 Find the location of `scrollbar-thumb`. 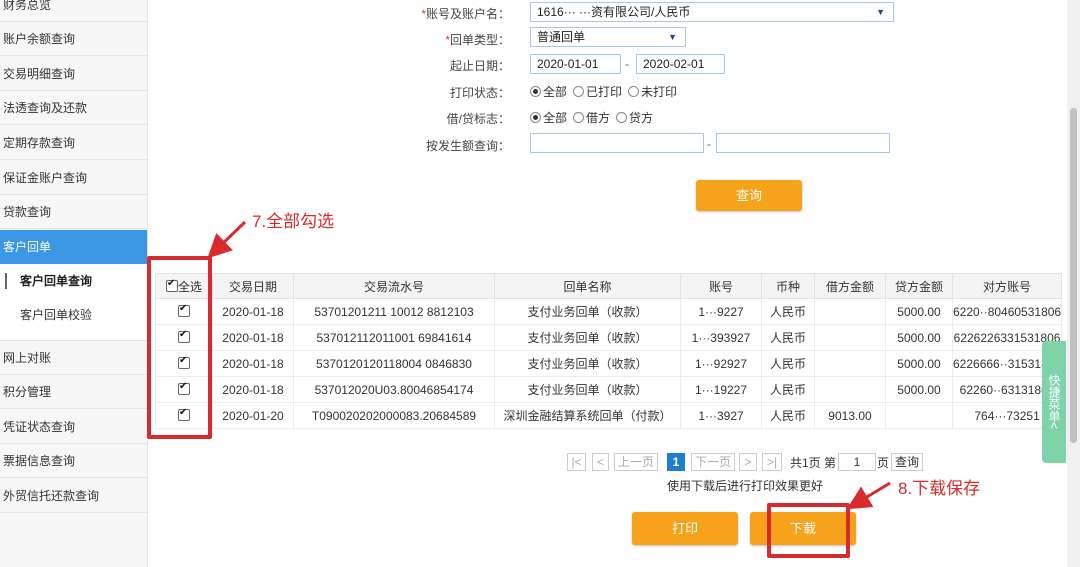

scrollbar-thumb is located at coordinates (1073, 275).